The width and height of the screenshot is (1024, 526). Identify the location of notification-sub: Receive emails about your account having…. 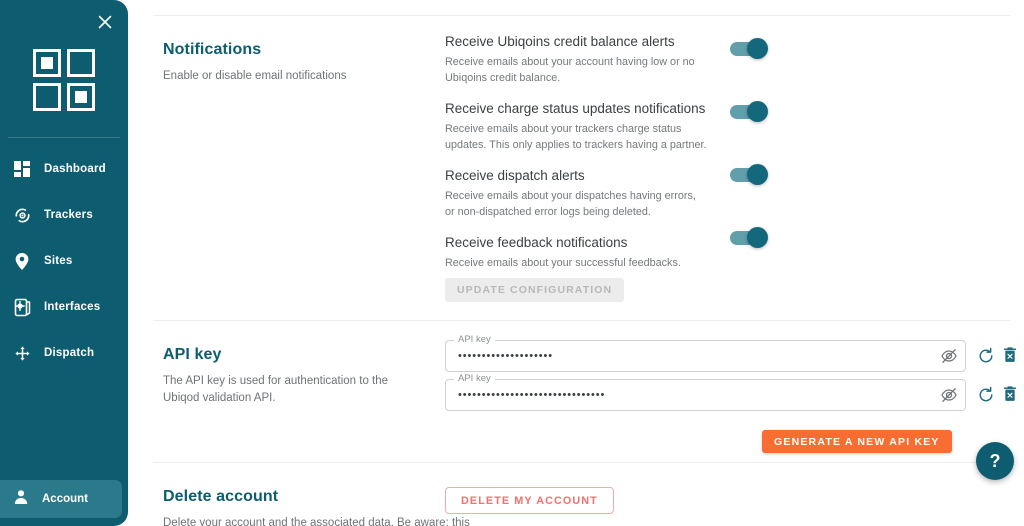
(570, 70).